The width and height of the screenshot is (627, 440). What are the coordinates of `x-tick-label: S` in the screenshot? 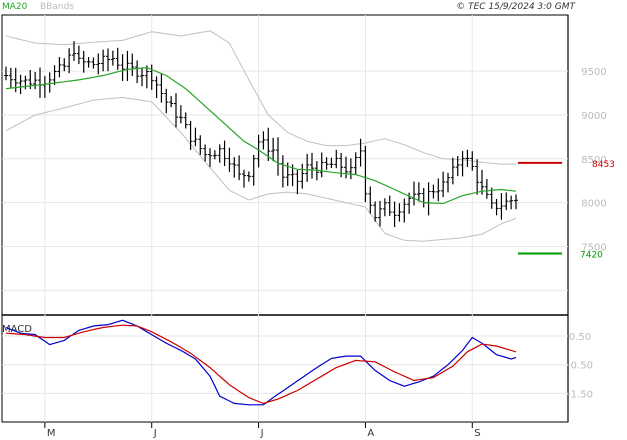 It's located at (477, 433).